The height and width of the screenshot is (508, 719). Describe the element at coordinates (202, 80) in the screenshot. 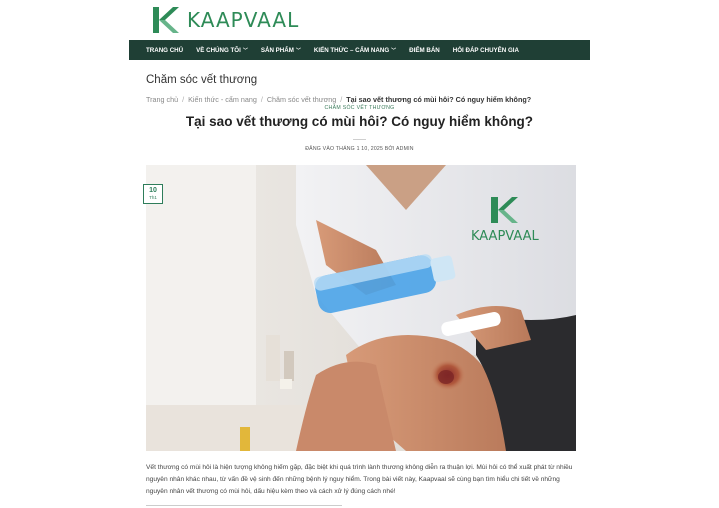

I see `section-title: Chăm sóc vết thương` at that location.